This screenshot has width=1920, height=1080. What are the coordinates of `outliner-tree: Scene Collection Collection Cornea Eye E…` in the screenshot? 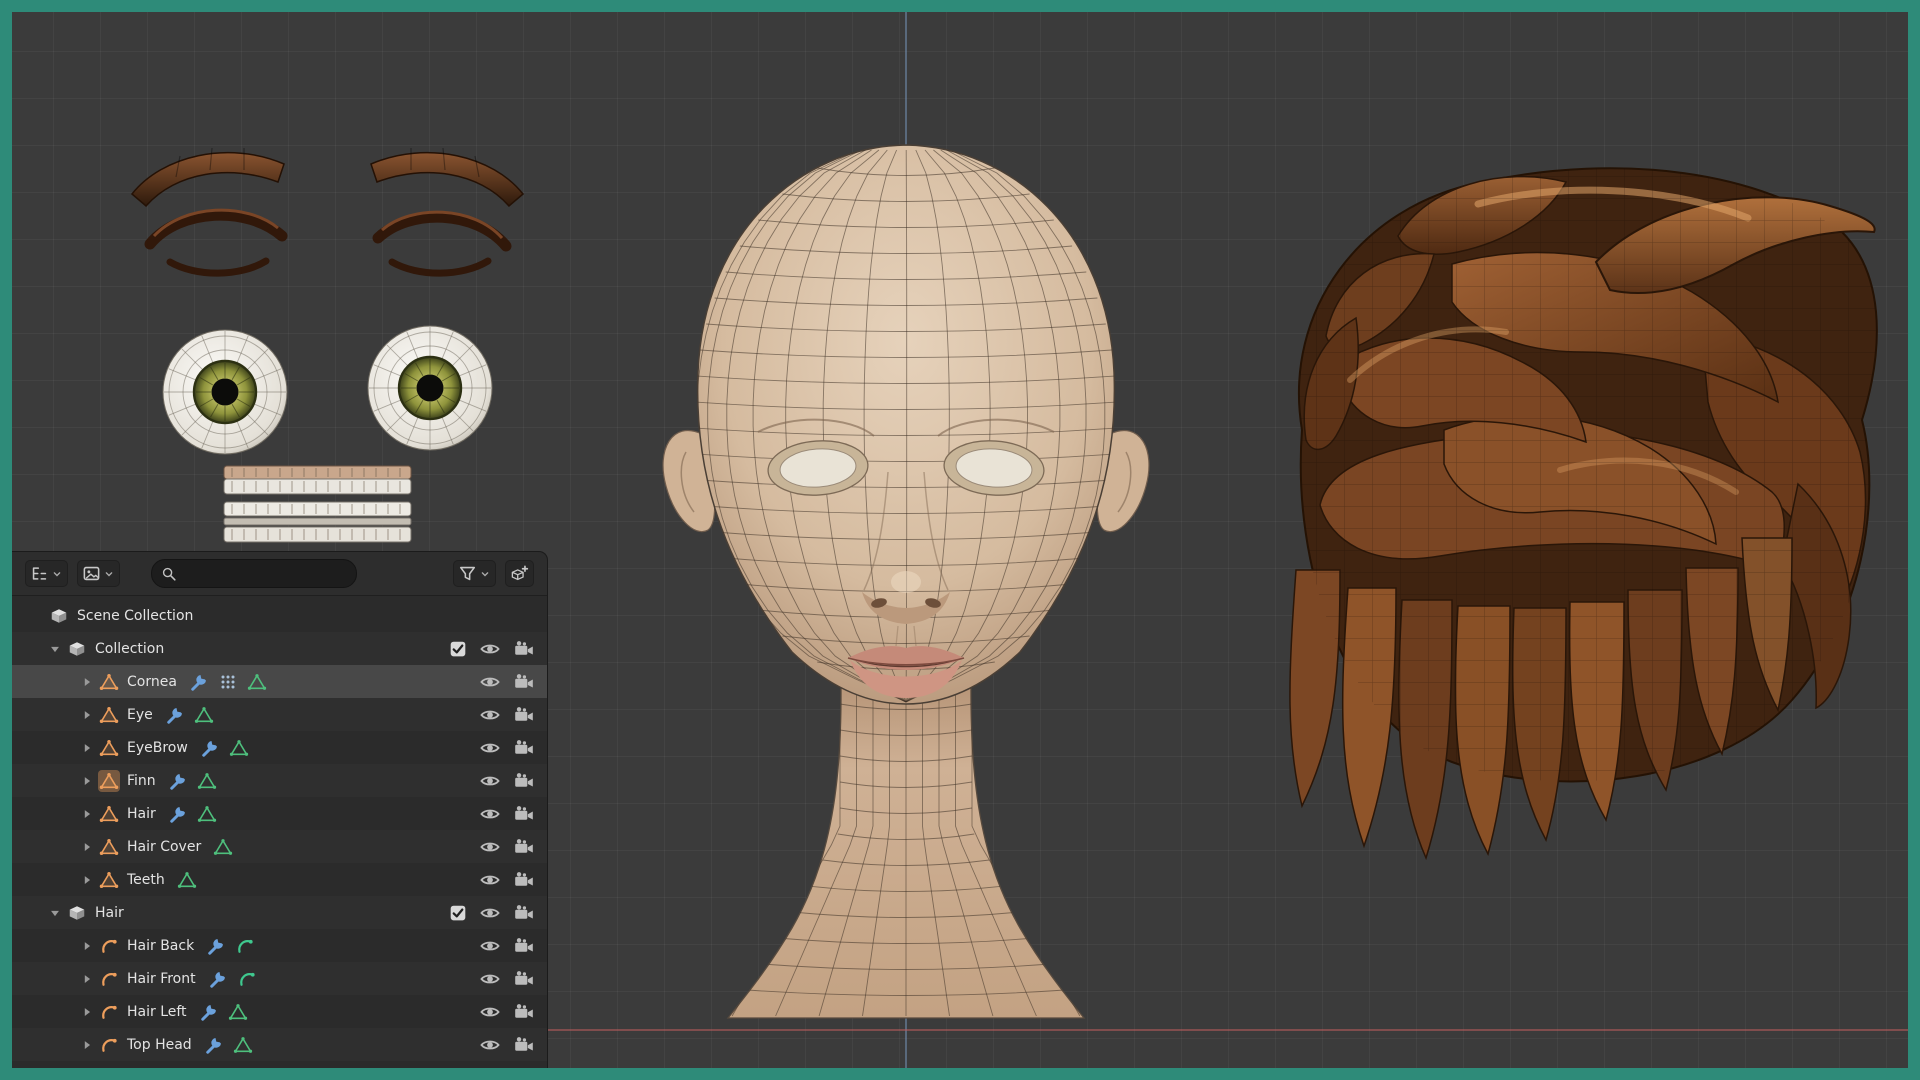 It's located at (279, 832).